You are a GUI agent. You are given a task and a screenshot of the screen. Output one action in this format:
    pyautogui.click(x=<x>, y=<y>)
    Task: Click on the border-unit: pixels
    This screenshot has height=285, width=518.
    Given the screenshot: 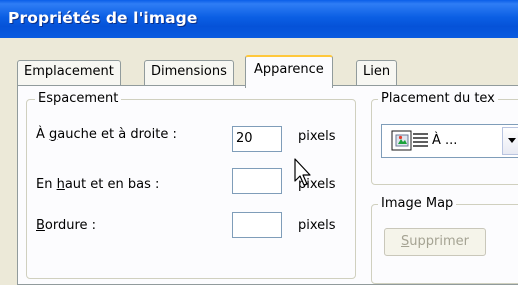 What is the action you would take?
    pyautogui.click(x=317, y=225)
    